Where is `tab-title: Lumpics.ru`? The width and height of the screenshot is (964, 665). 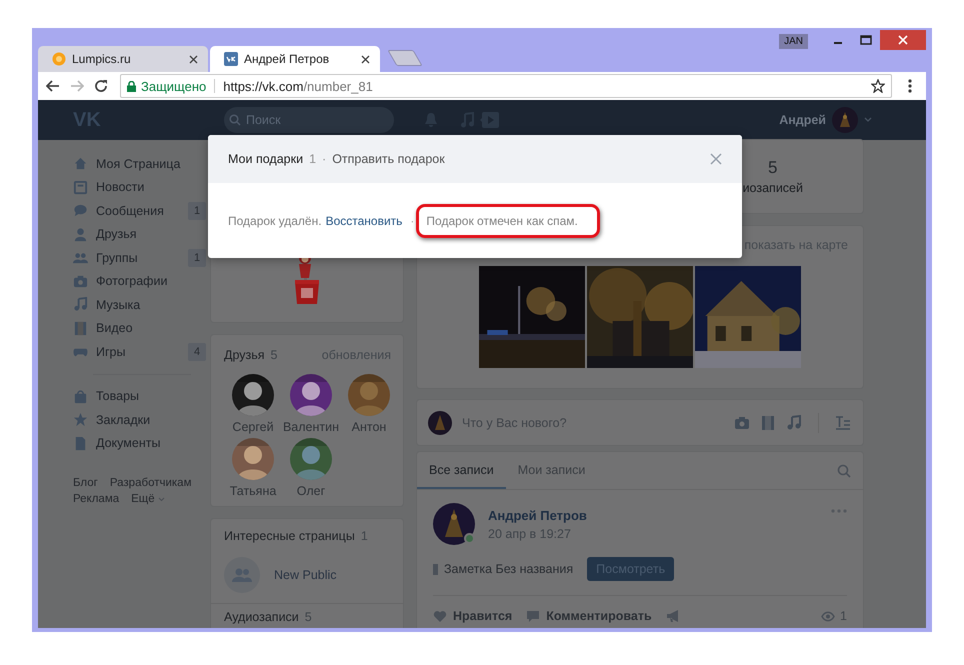
tab-title: Lumpics.ru is located at coordinates (102, 59).